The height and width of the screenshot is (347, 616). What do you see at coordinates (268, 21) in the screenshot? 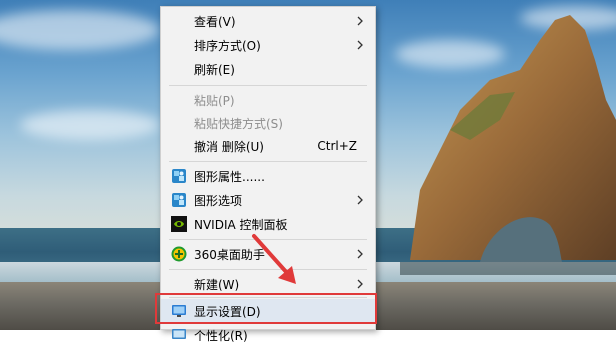
I see `menu-item-view: 查看(V)` at bounding box center [268, 21].